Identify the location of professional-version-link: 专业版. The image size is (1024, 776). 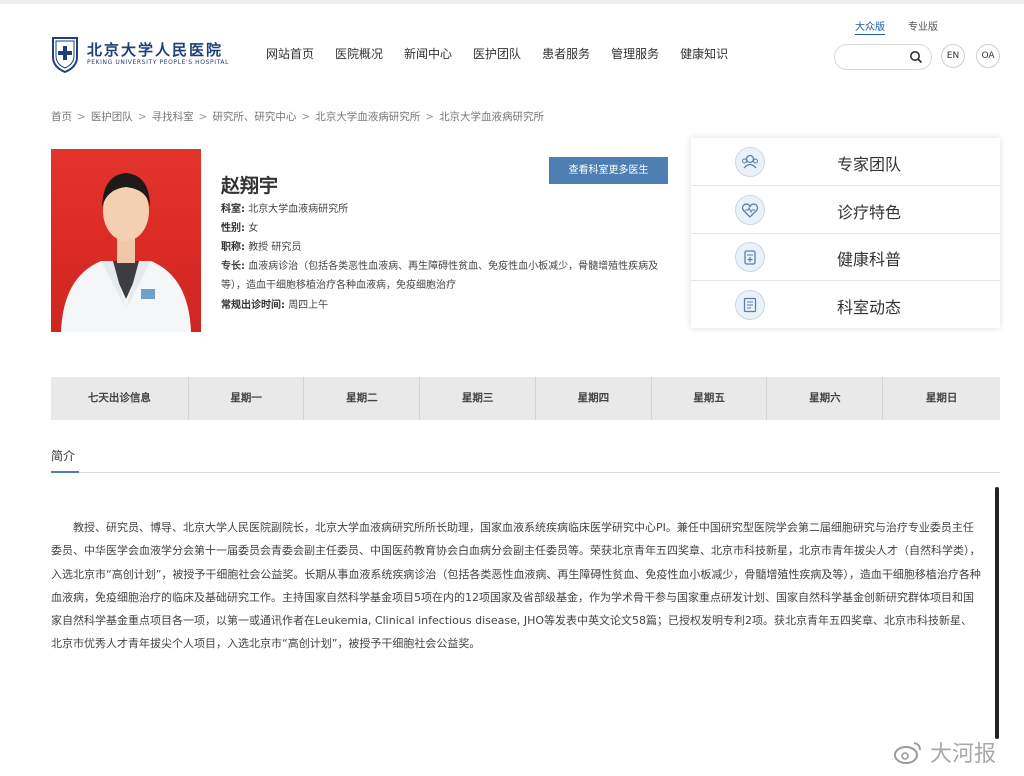
(923, 25).